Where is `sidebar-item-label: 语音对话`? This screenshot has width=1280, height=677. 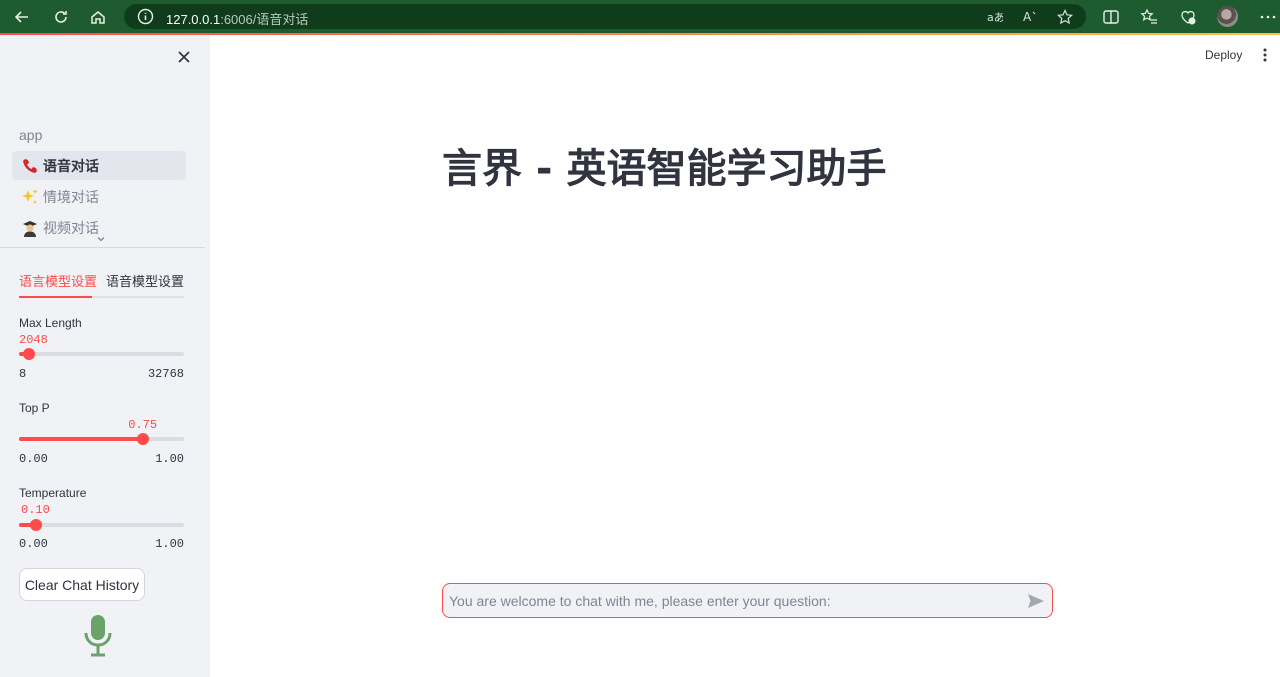 sidebar-item-label: 语音对话 is located at coordinates (71, 165).